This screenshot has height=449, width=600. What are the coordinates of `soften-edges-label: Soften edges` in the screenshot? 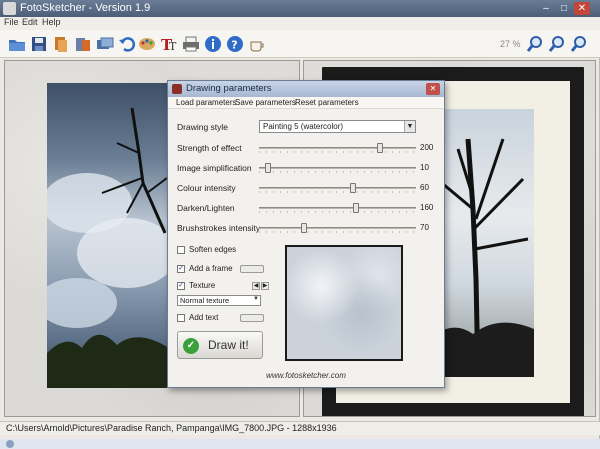 It's located at (213, 249).